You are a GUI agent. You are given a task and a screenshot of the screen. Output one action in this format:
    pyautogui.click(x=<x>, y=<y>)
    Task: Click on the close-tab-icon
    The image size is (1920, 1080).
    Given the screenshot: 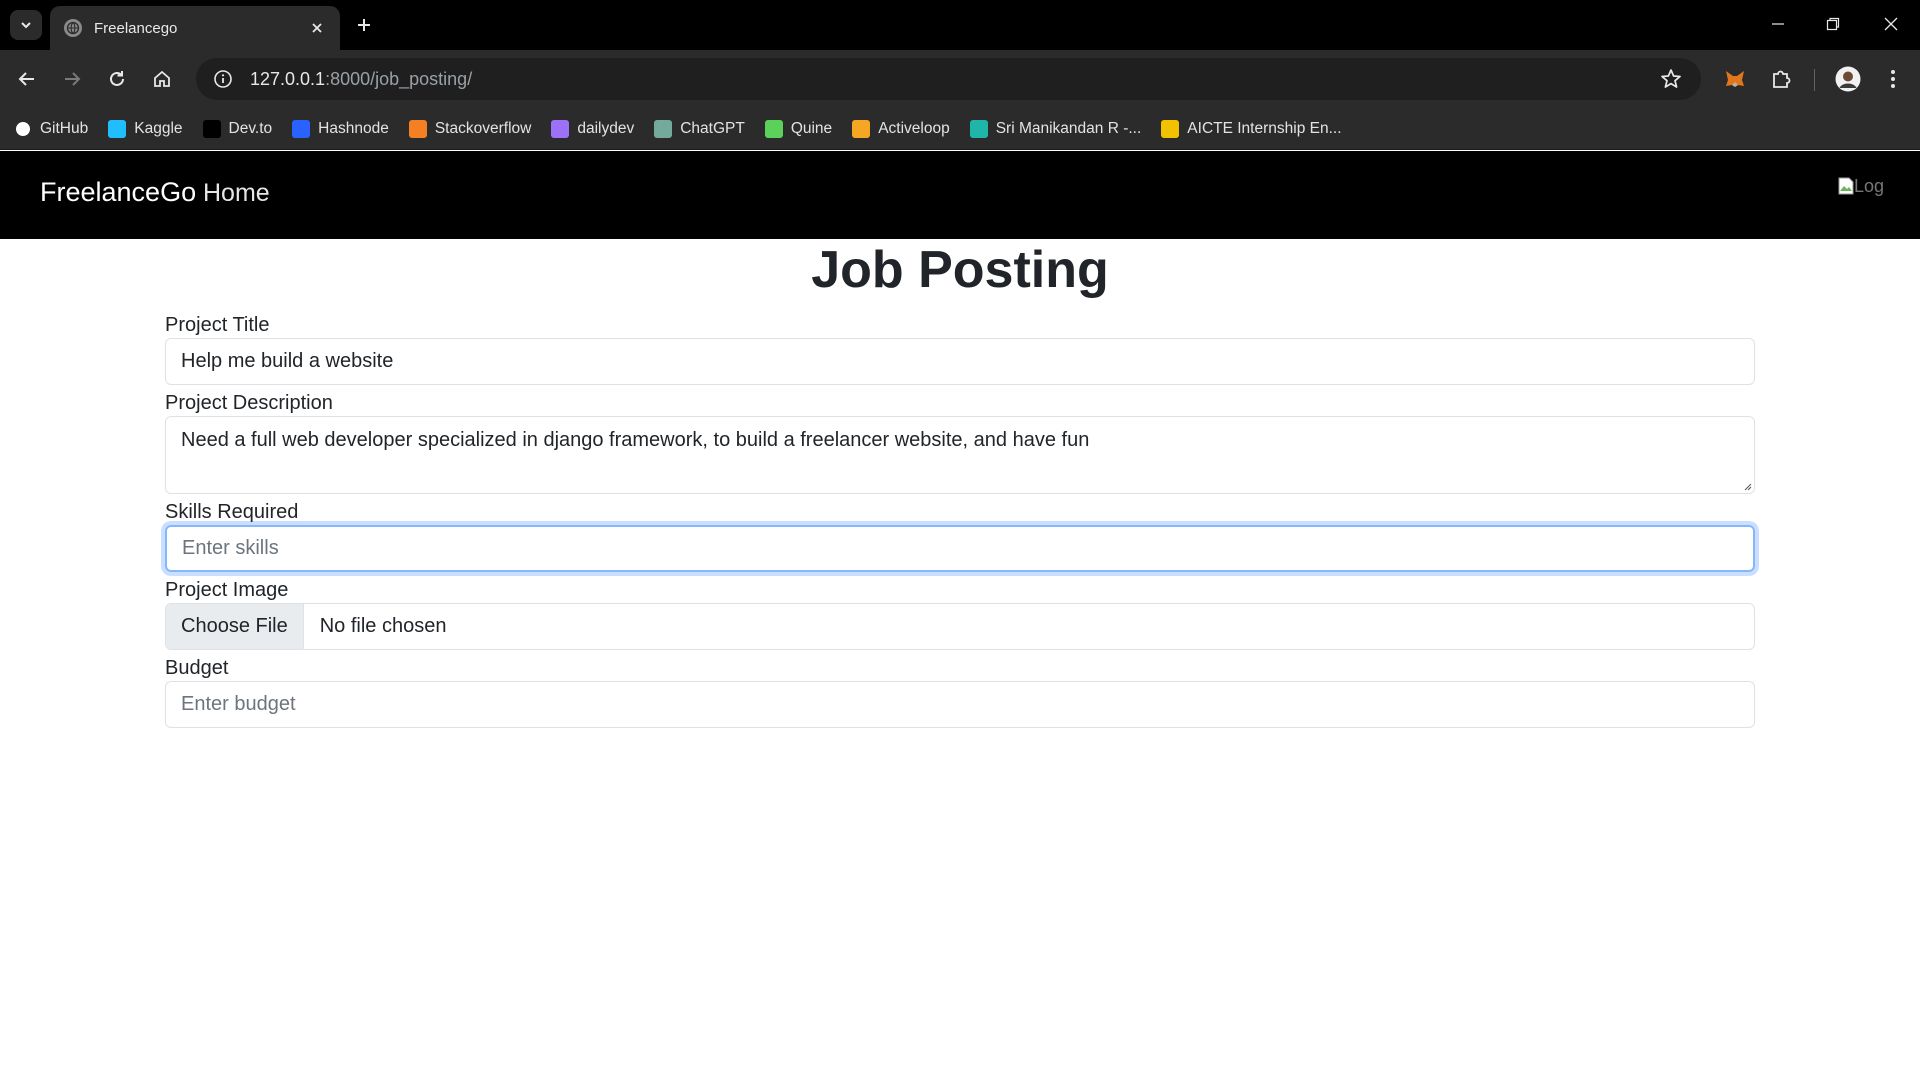 What is the action you would take?
    pyautogui.click(x=317, y=28)
    